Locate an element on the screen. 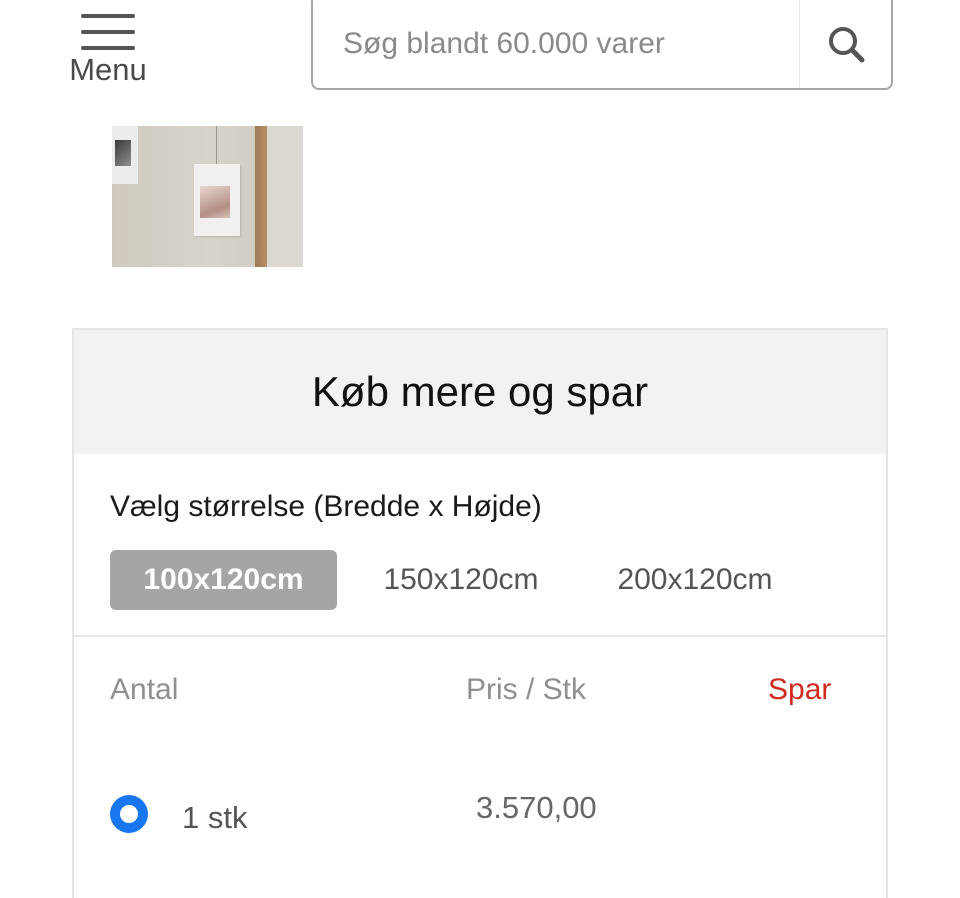 The image size is (960, 898). divider is located at coordinates (480, 636).